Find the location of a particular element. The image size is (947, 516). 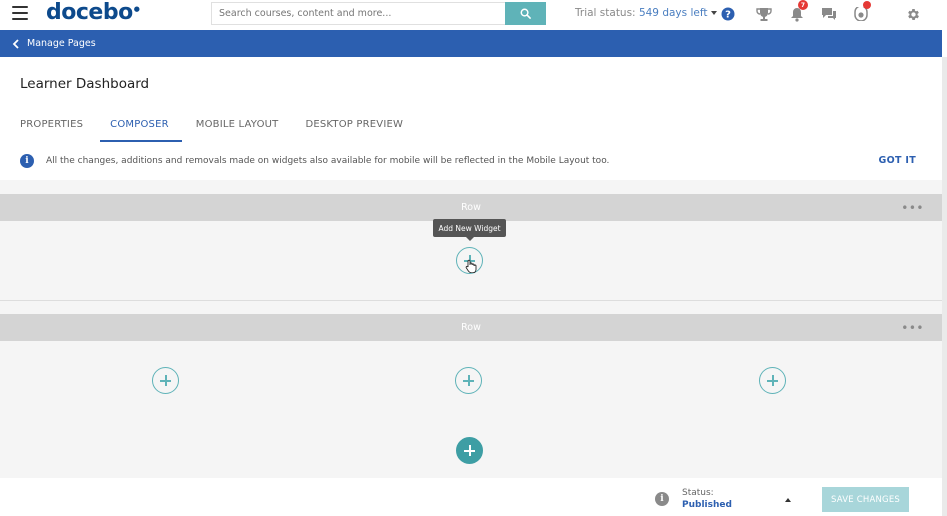

trophy-icon is located at coordinates (764, 14).